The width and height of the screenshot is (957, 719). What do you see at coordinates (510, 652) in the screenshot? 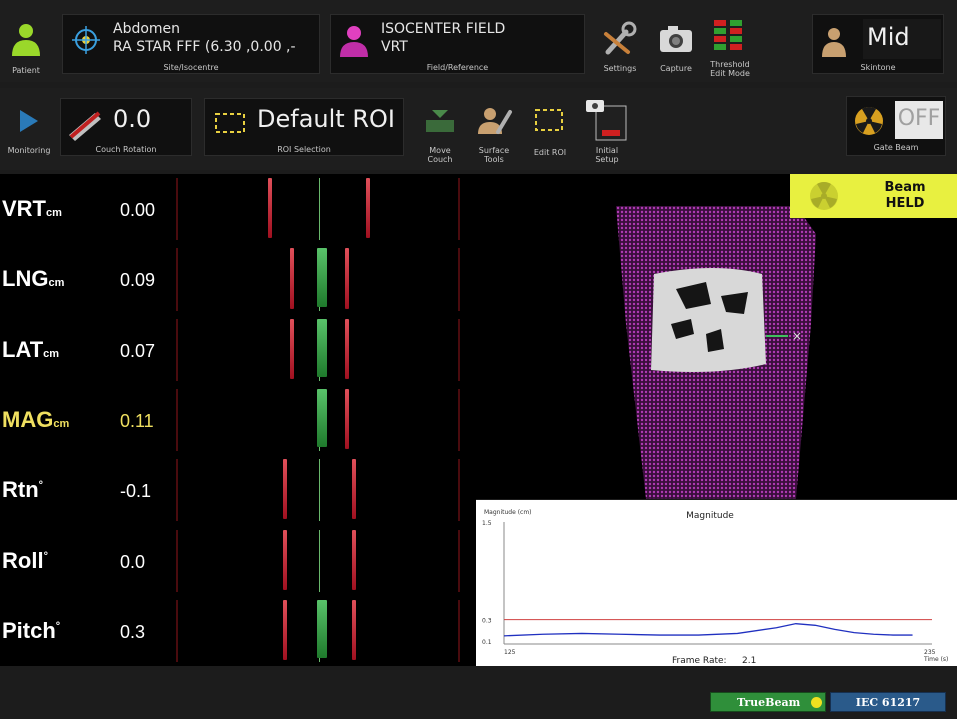
I see `x-tick-label: 125` at bounding box center [510, 652].